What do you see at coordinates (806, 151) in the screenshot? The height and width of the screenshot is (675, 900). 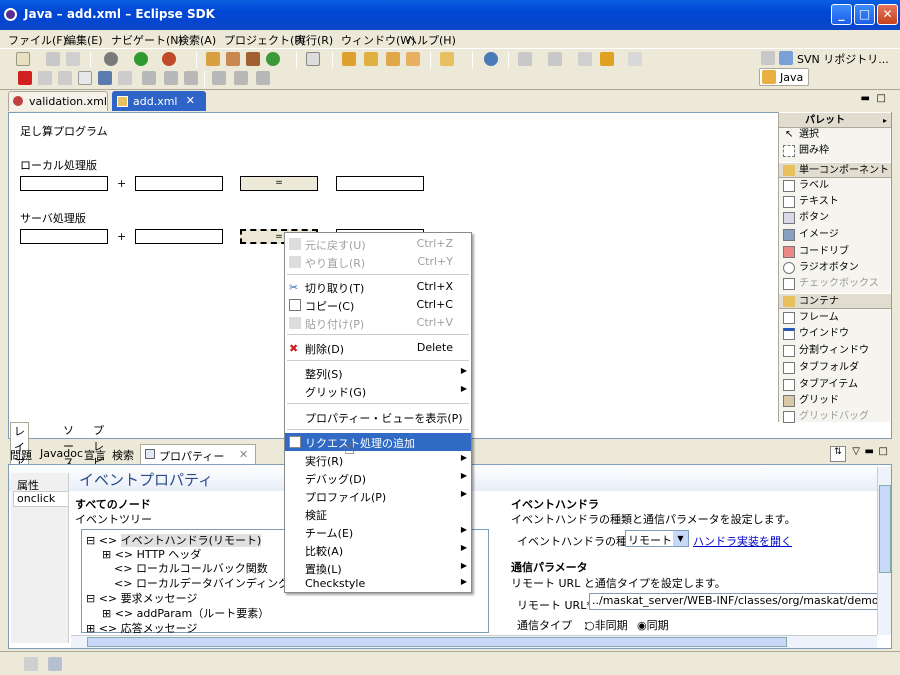 I see `palette-marquee-tool: 囲み枠` at bounding box center [806, 151].